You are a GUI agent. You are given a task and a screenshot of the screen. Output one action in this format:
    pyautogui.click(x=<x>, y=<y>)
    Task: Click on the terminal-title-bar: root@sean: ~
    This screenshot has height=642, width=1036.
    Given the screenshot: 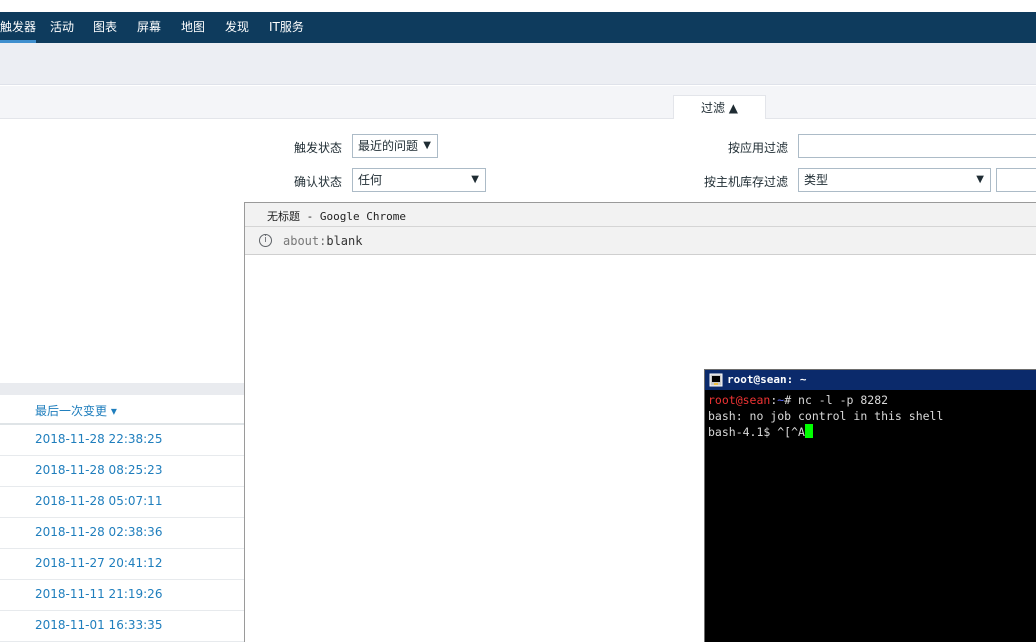 What is the action you would take?
    pyautogui.click(x=870, y=380)
    